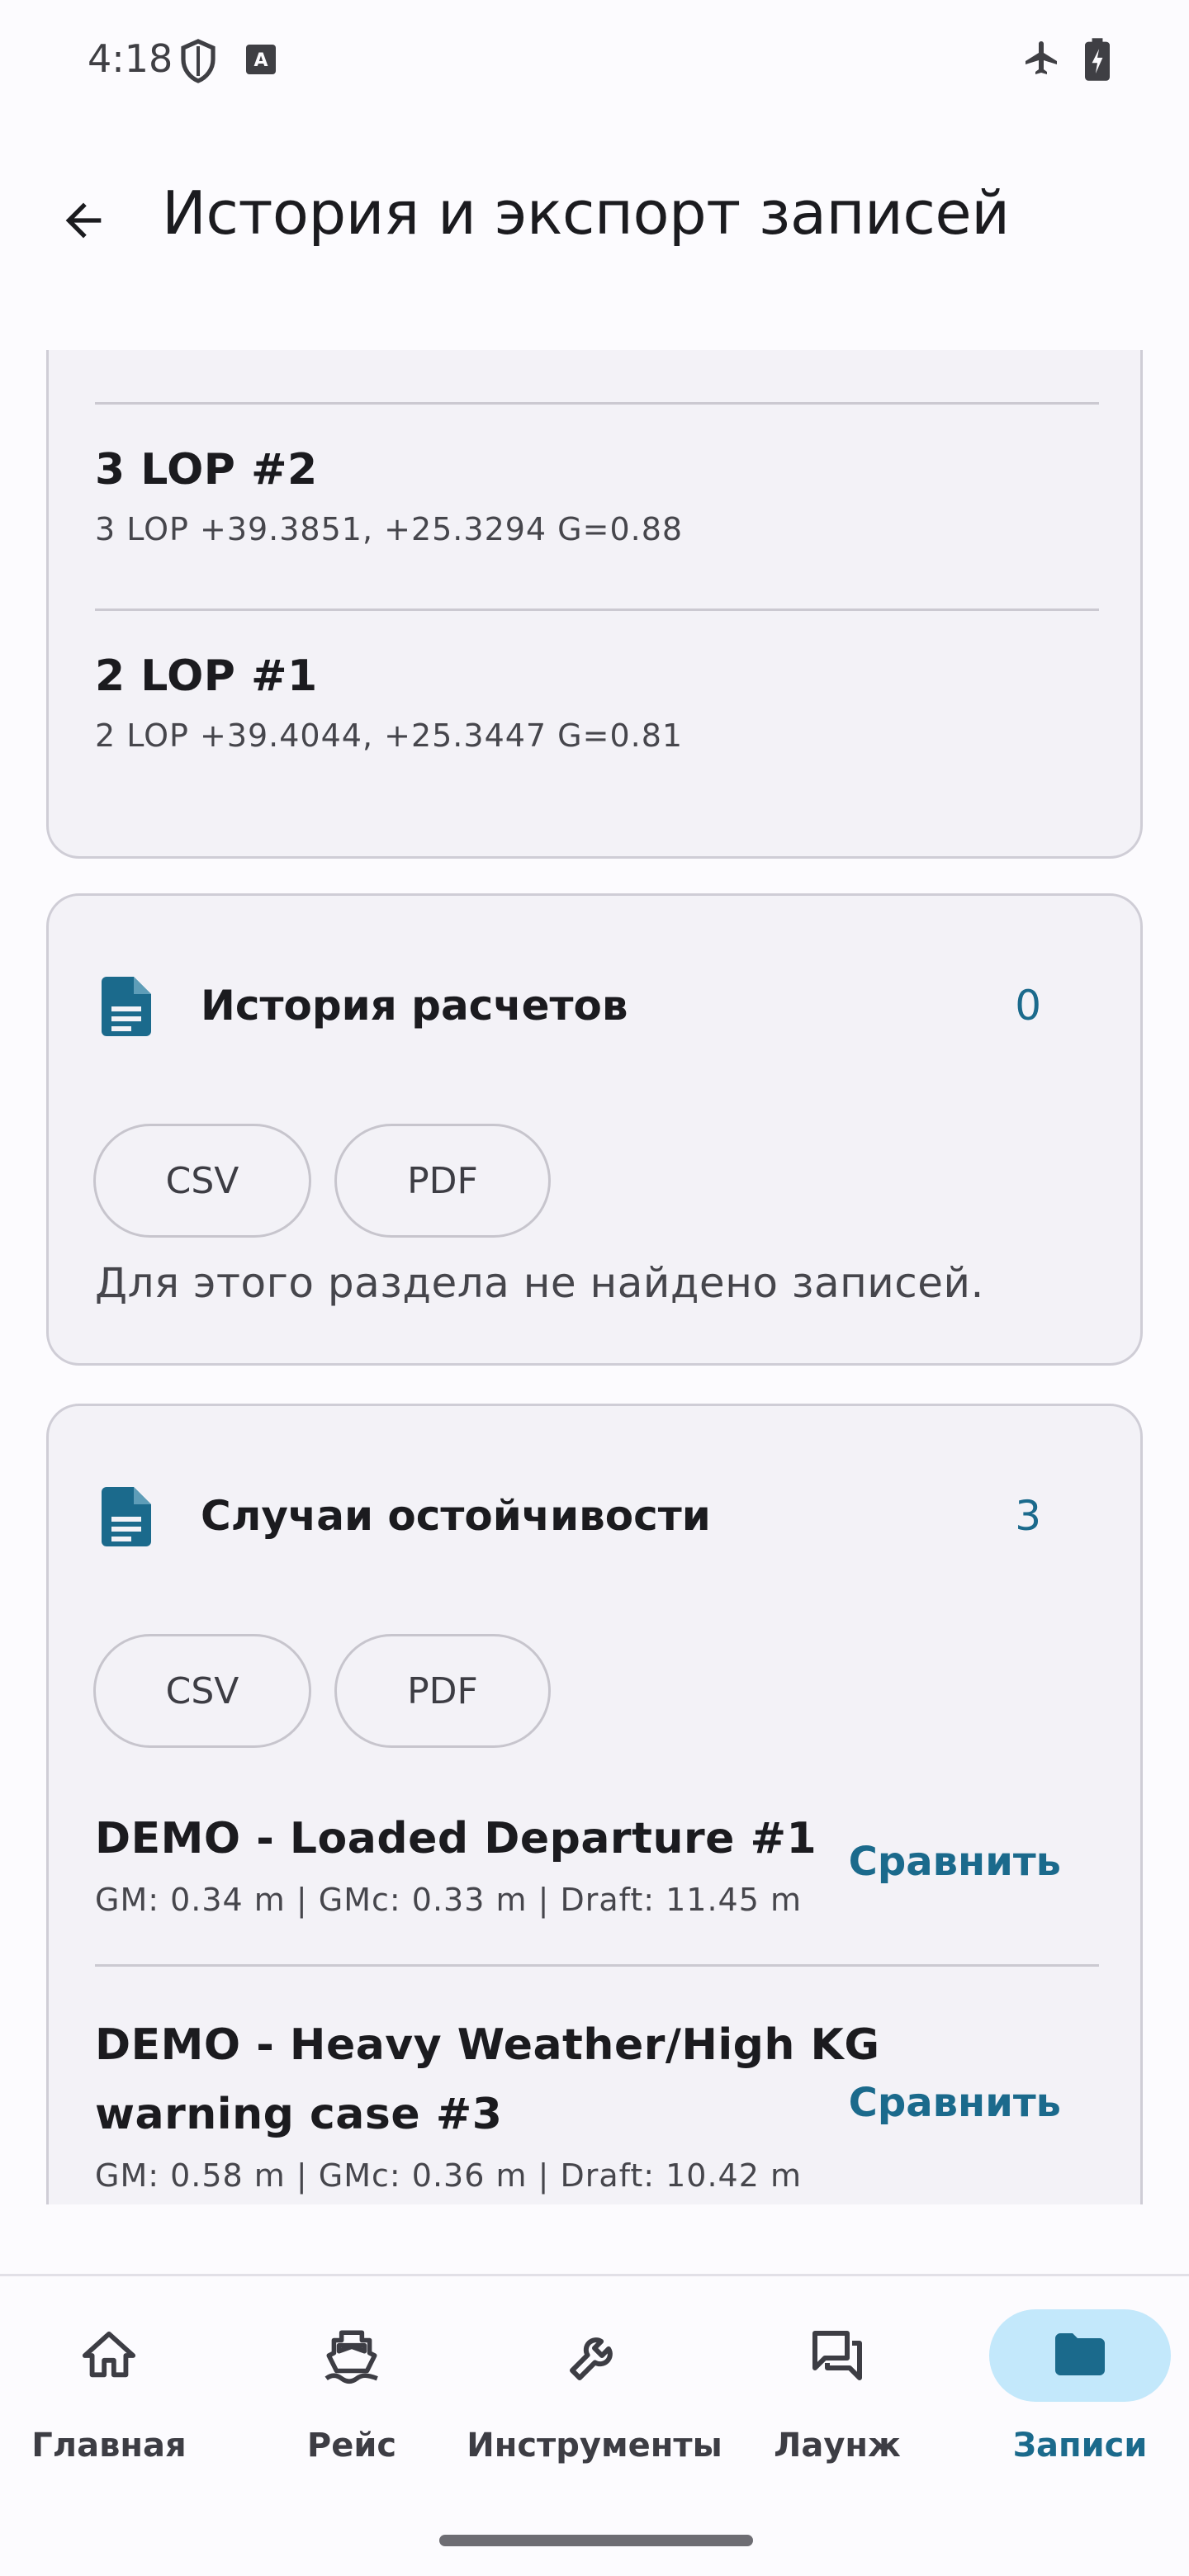 The width and height of the screenshot is (1189, 2576). I want to click on home-indicator, so click(596, 2540).